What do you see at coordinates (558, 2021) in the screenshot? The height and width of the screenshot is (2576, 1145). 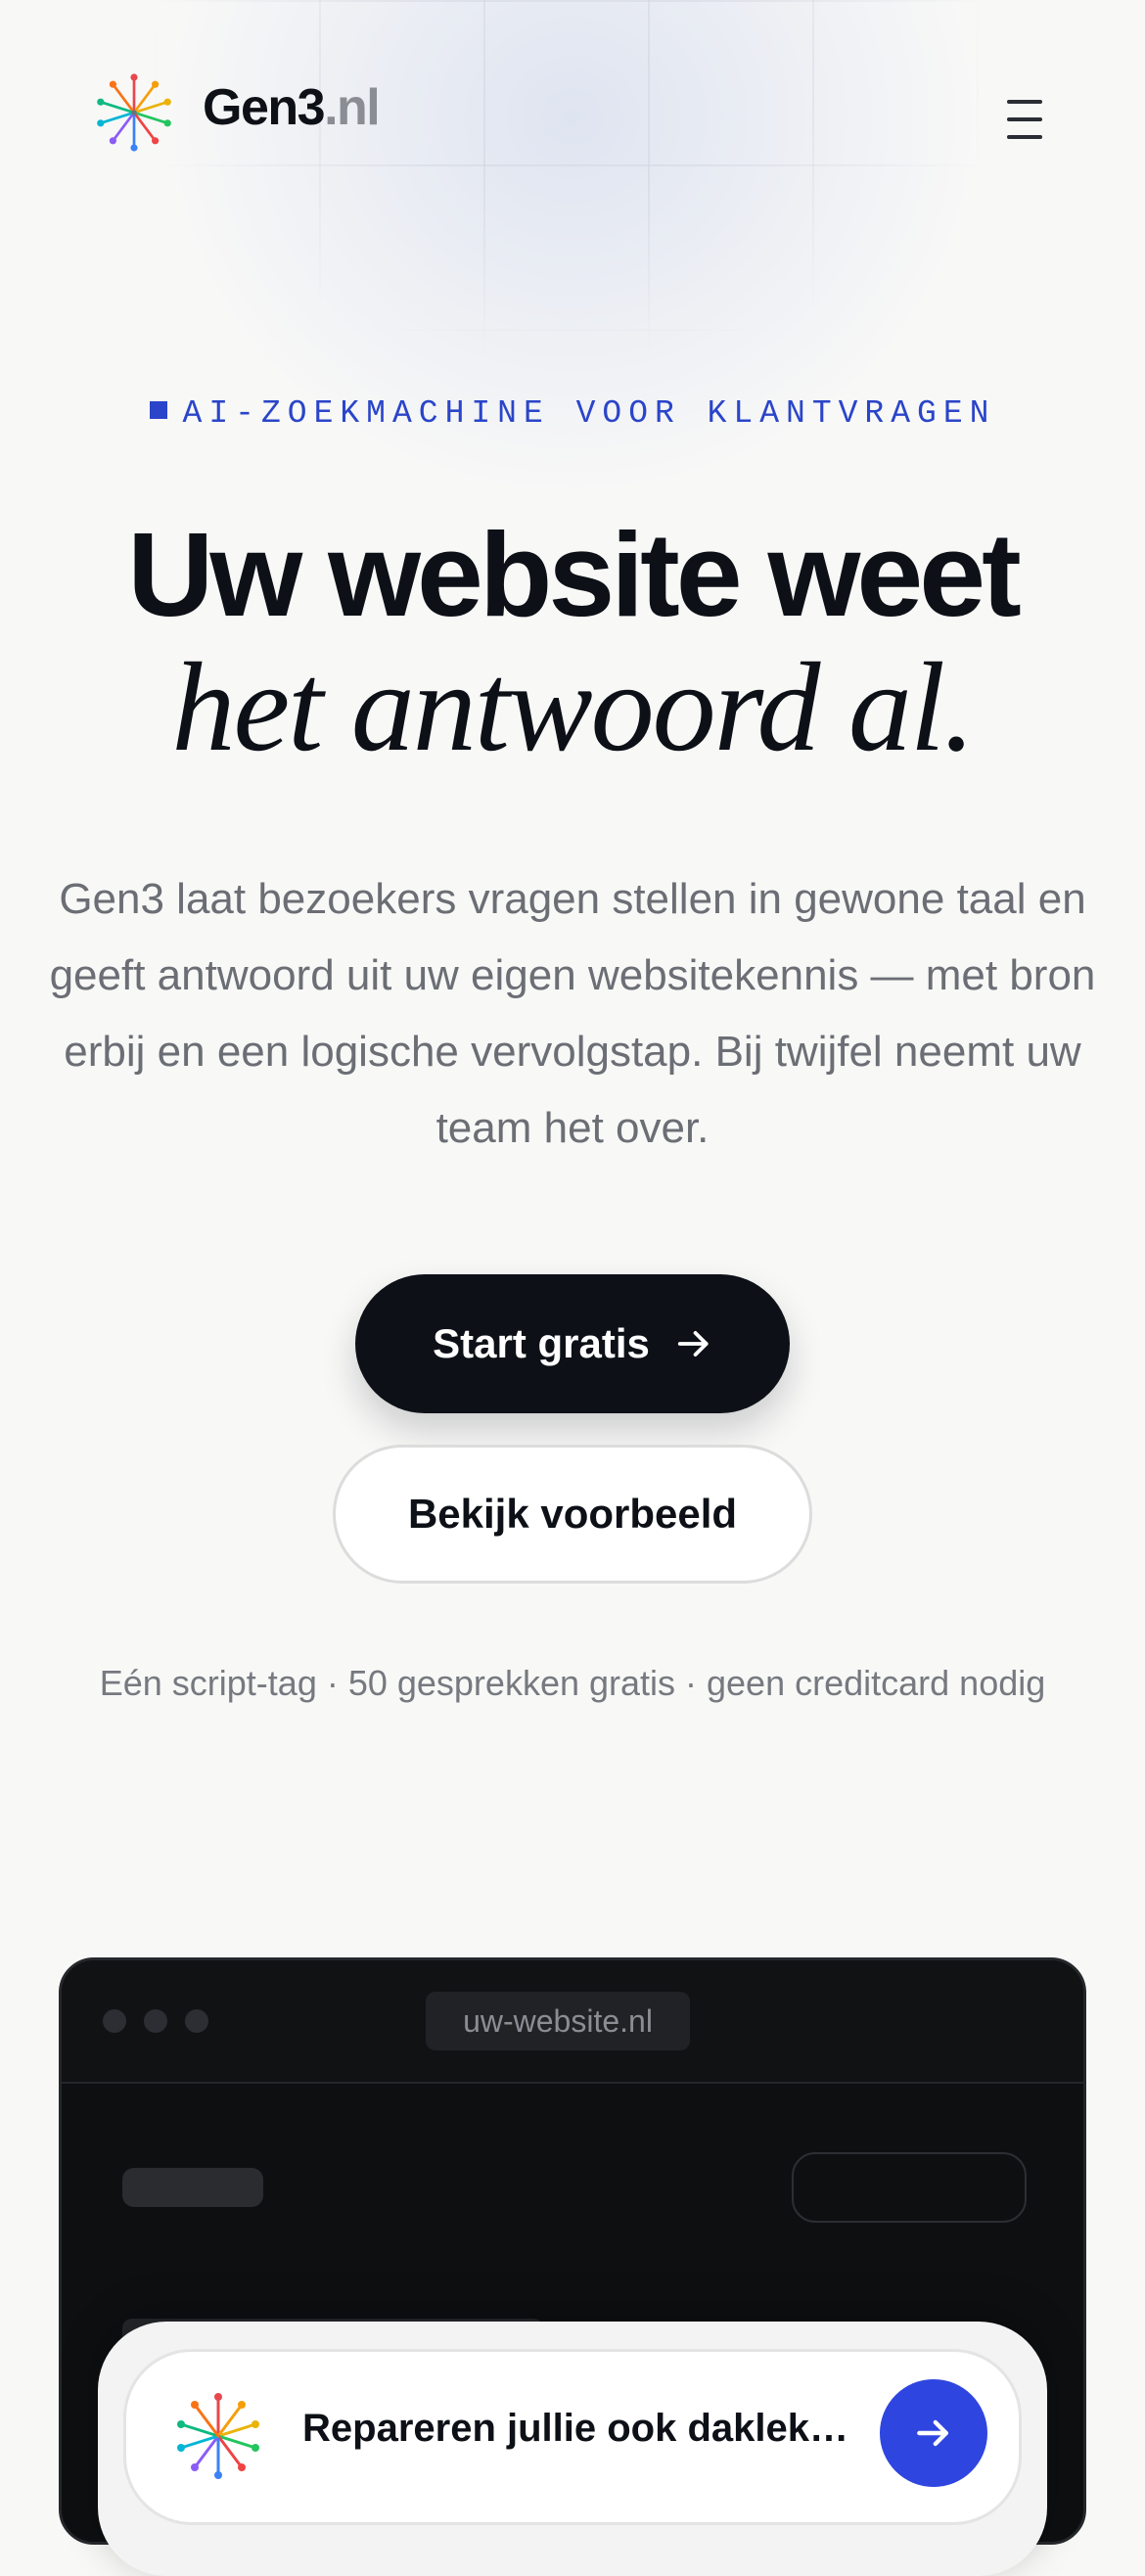 I see `browser-url: uw-website.nl` at bounding box center [558, 2021].